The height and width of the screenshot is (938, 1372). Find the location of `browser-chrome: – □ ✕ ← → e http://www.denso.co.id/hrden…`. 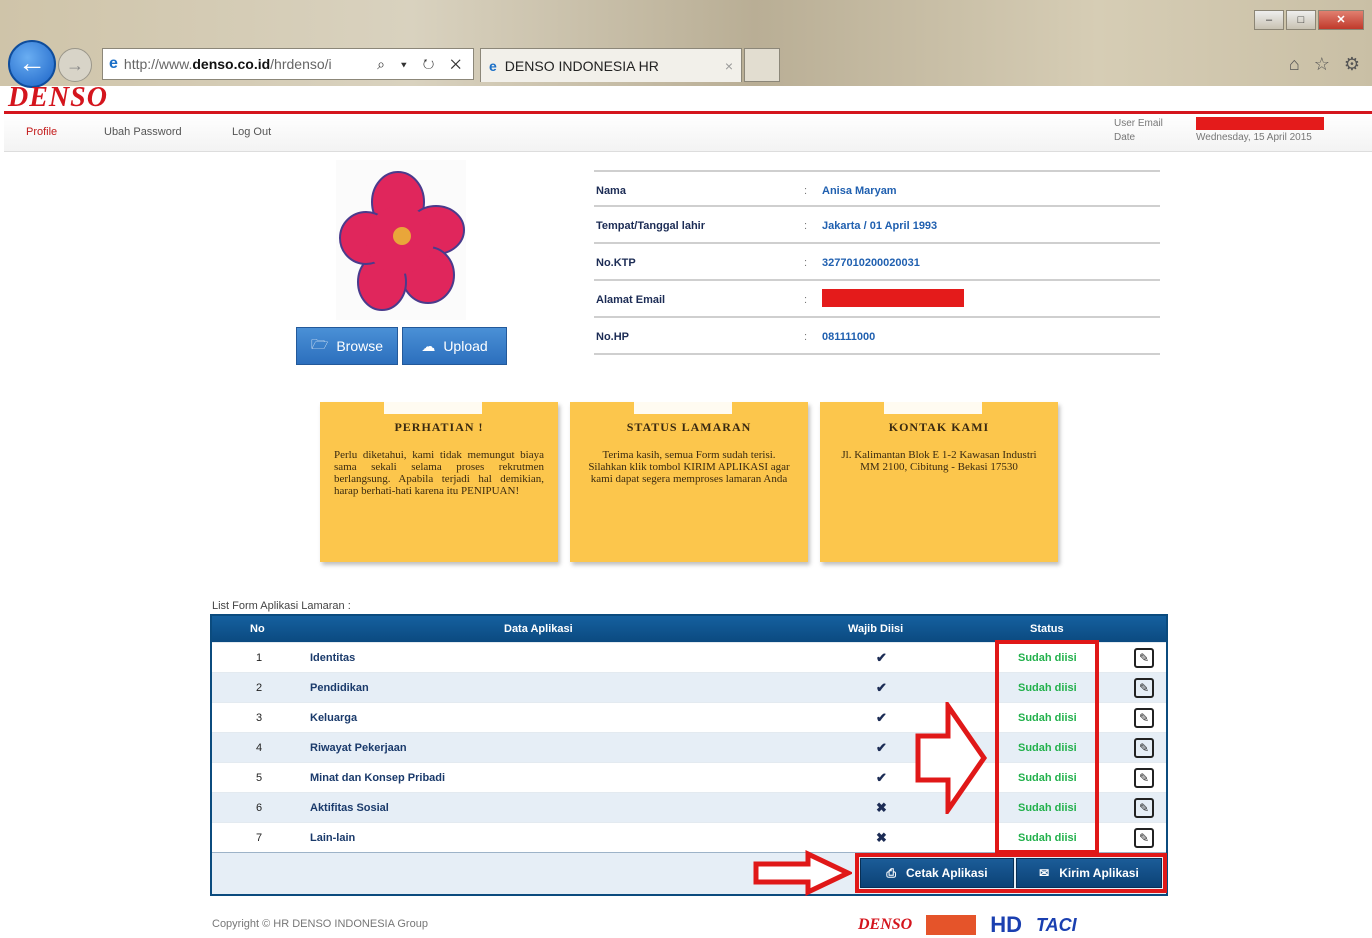

browser-chrome: – □ ✕ ← → e http://www.denso.co.id/hrden… is located at coordinates (686, 44).